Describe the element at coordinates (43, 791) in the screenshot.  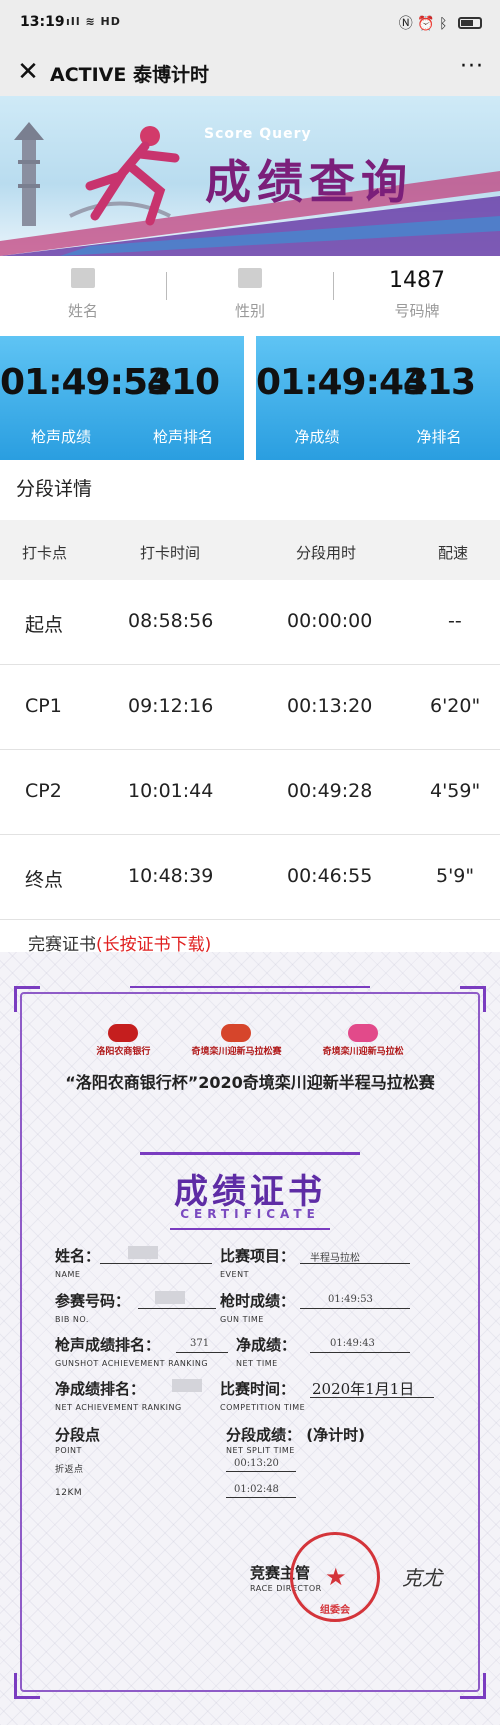
I see `split-point: CP2` at that location.